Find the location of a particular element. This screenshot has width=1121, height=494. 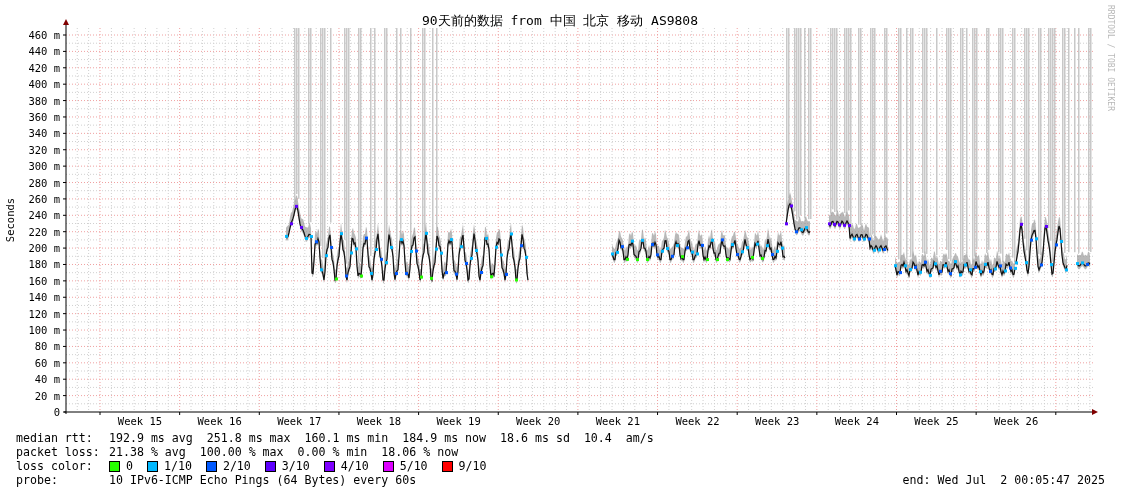

y-axis-label: 20 m is located at coordinates (47, 395).